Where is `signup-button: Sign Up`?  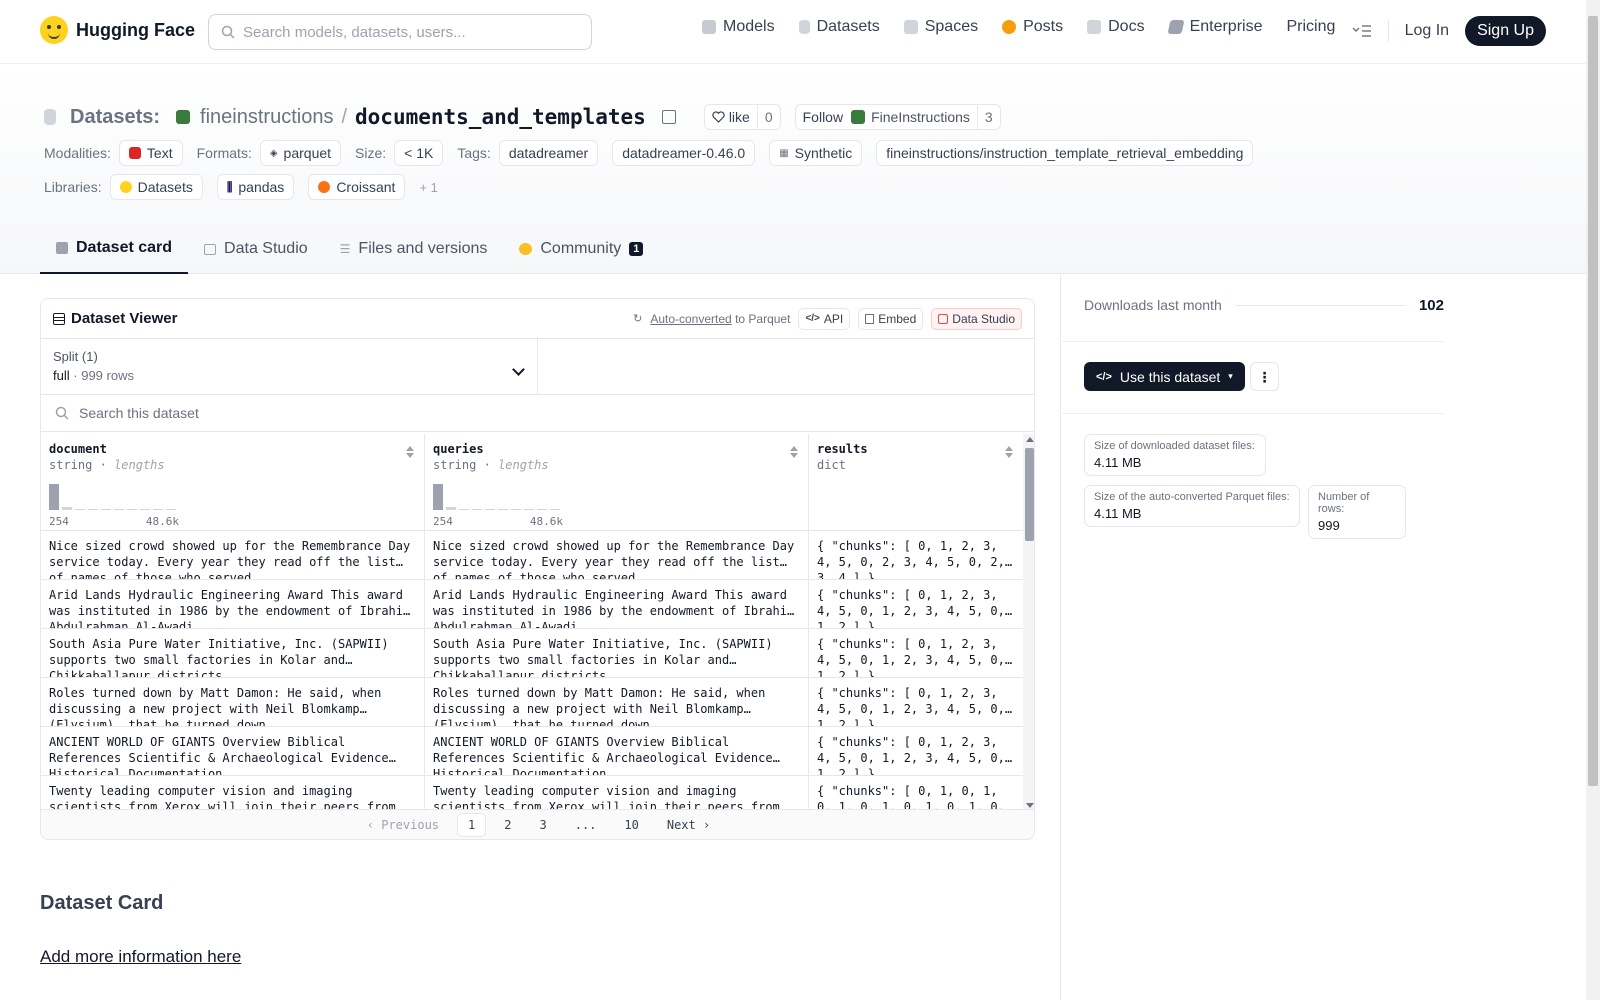 signup-button: Sign Up is located at coordinates (1505, 31).